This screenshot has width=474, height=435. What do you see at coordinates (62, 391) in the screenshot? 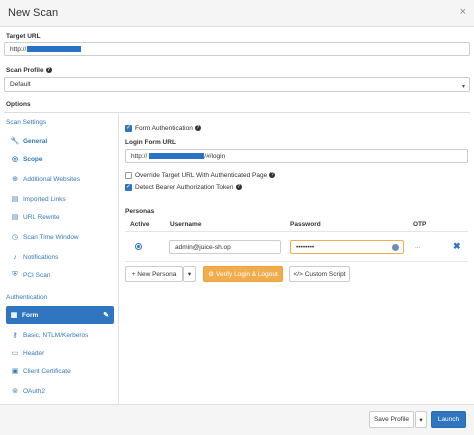
I see `sidebar-item-oauth2: ⊚ OAuth2` at bounding box center [62, 391].